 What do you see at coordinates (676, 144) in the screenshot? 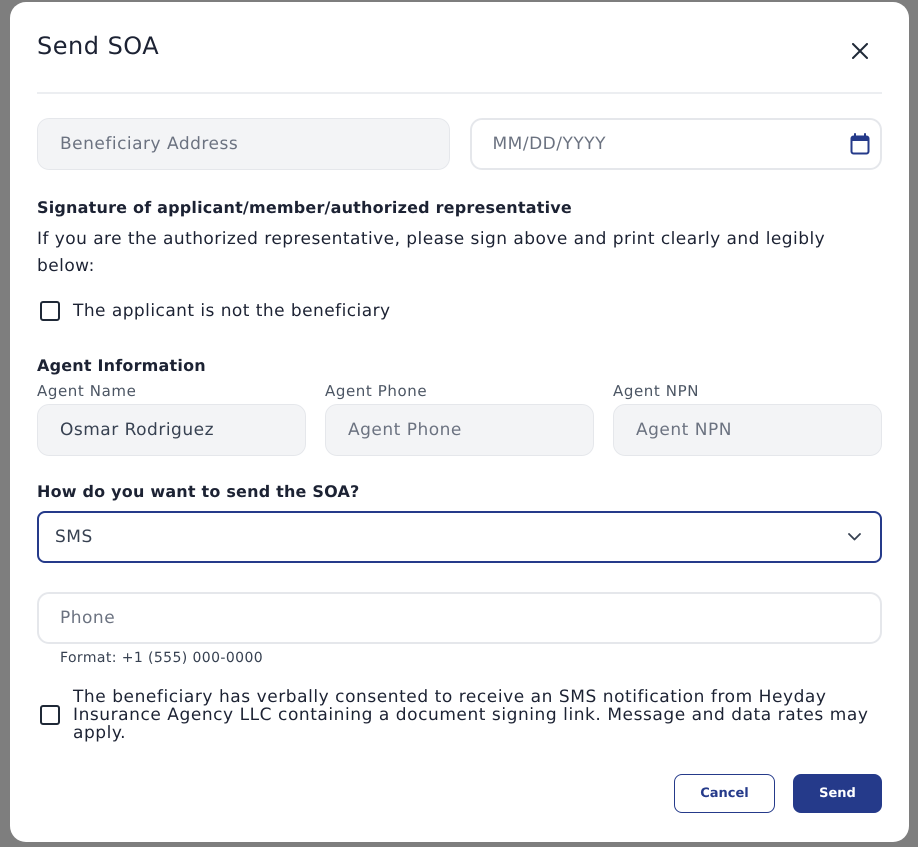
I see `date-field: MM/DD/YYYY` at bounding box center [676, 144].